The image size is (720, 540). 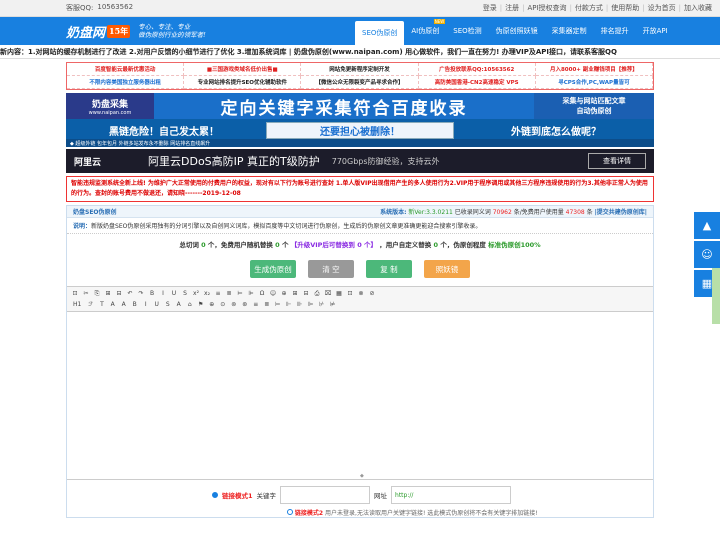 I want to click on aliyun-title: 阿里云DDoS高防IP 真正的T级防护, so click(x=234, y=161).